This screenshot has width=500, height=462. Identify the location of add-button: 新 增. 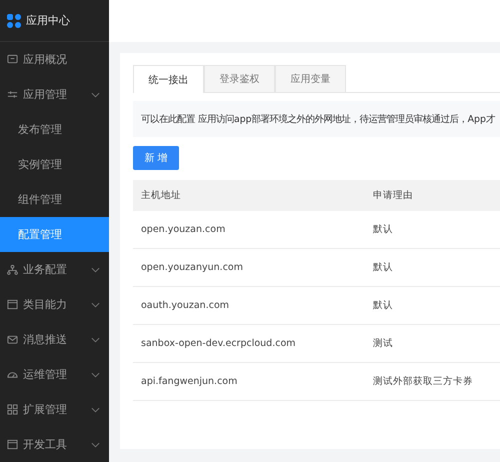
(156, 158).